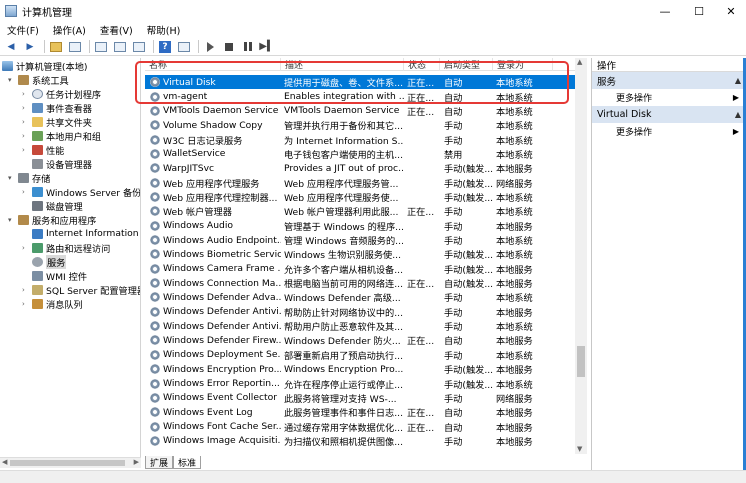 The width and height of the screenshot is (746, 483). Describe the element at coordinates (514, 385) in the screenshot. I see `service-logon-cell: 本地系统` at that location.